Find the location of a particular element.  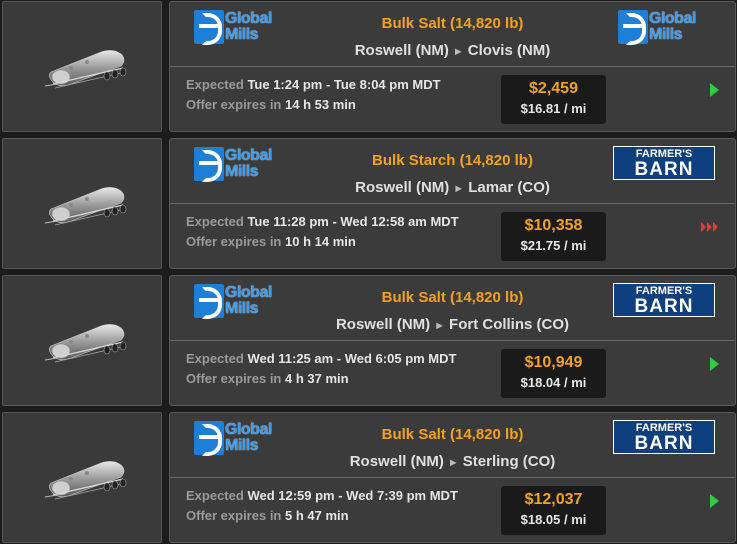

payout-total: $12,037 is located at coordinates (553, 499).